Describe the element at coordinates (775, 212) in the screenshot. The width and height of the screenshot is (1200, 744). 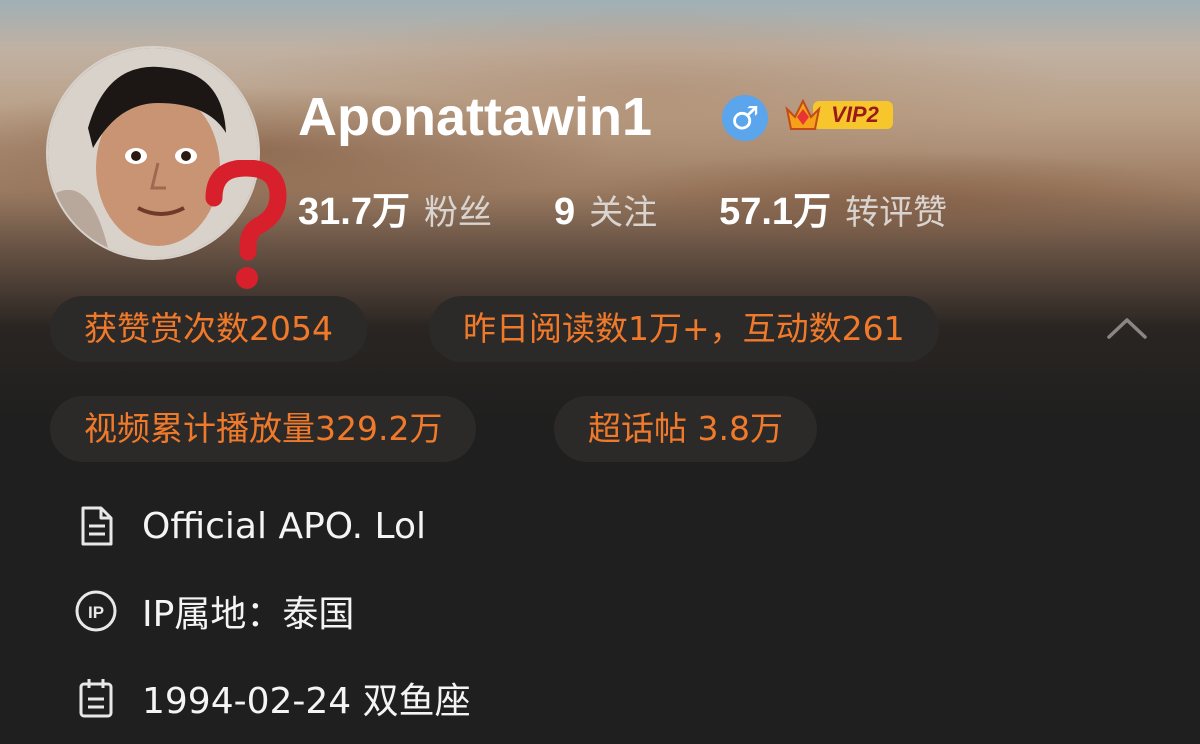
I see `engagement-count: 57.1万` at that location.